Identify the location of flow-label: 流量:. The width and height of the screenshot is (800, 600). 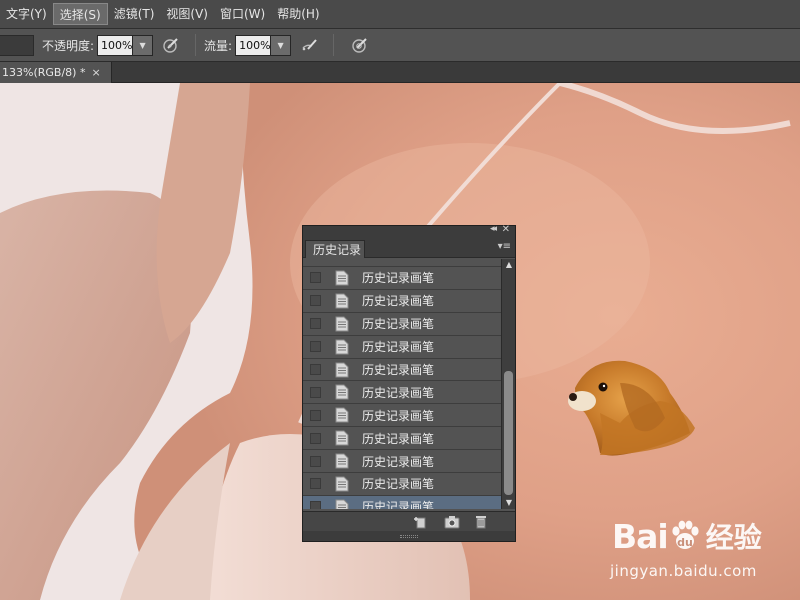
(218, 45).